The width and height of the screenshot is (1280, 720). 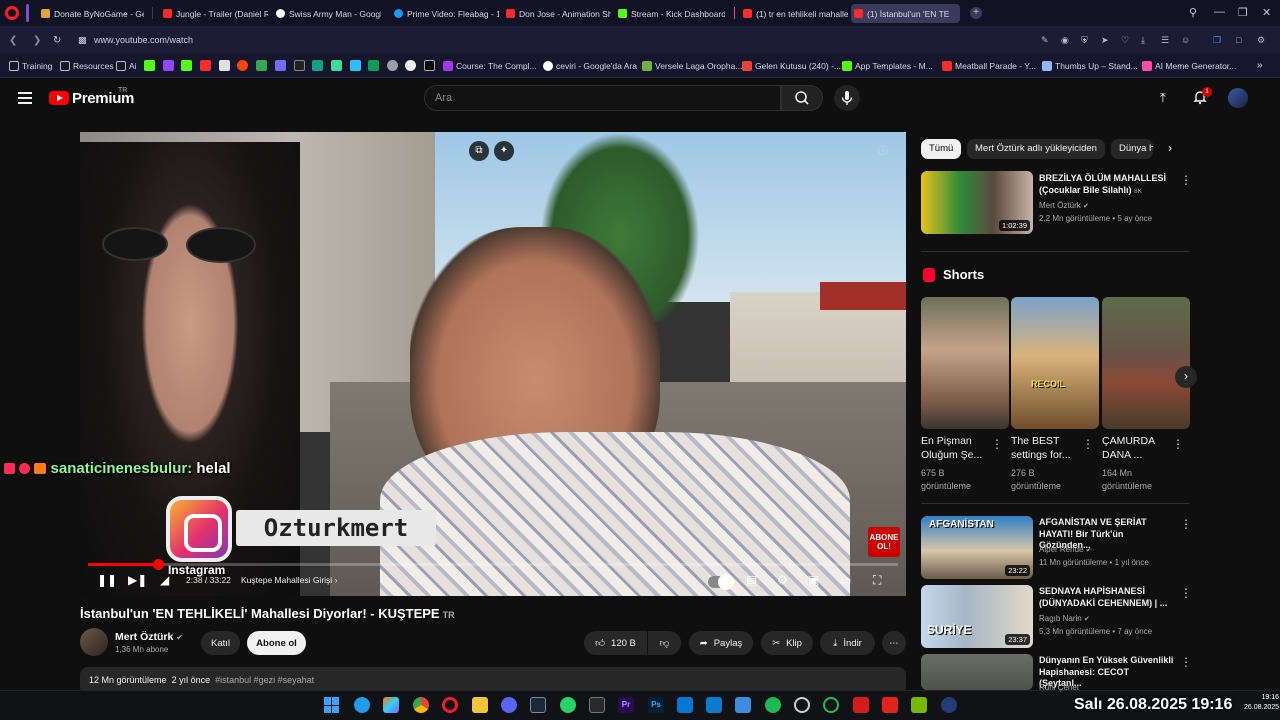 I want to click on autoplay-toggle, so click(x=721, y=582).